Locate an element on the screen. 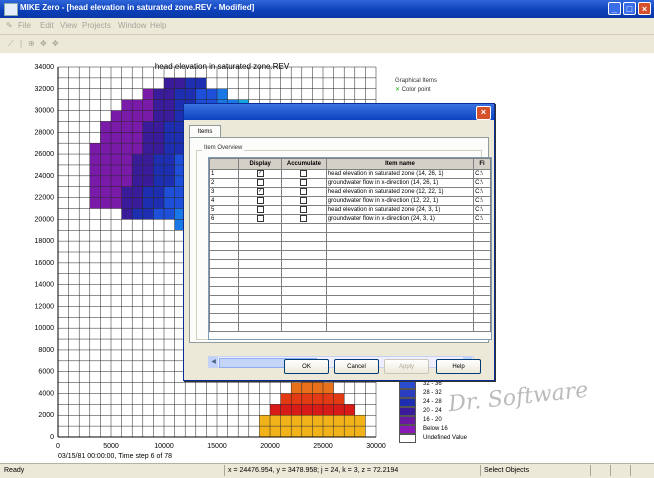 The height and width of the screenshot is (478, 654). col-header-display: Display is located at coordinates (260, 164).